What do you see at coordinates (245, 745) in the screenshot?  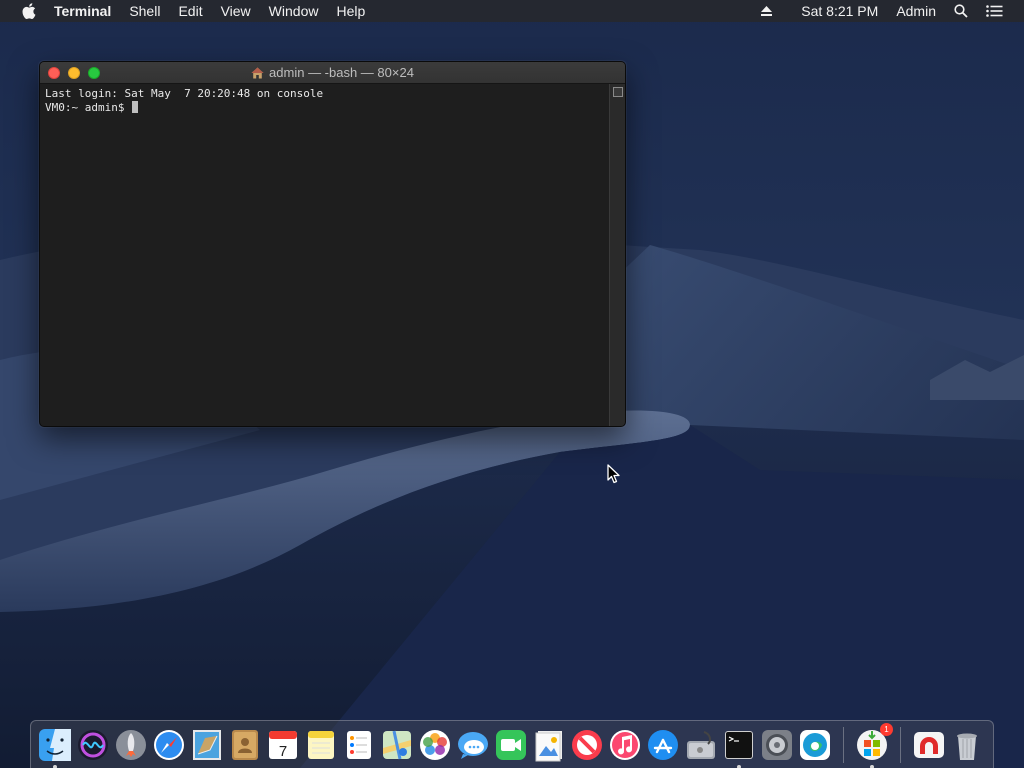 I see `contacts-icon` at bounding box center [245, 745].